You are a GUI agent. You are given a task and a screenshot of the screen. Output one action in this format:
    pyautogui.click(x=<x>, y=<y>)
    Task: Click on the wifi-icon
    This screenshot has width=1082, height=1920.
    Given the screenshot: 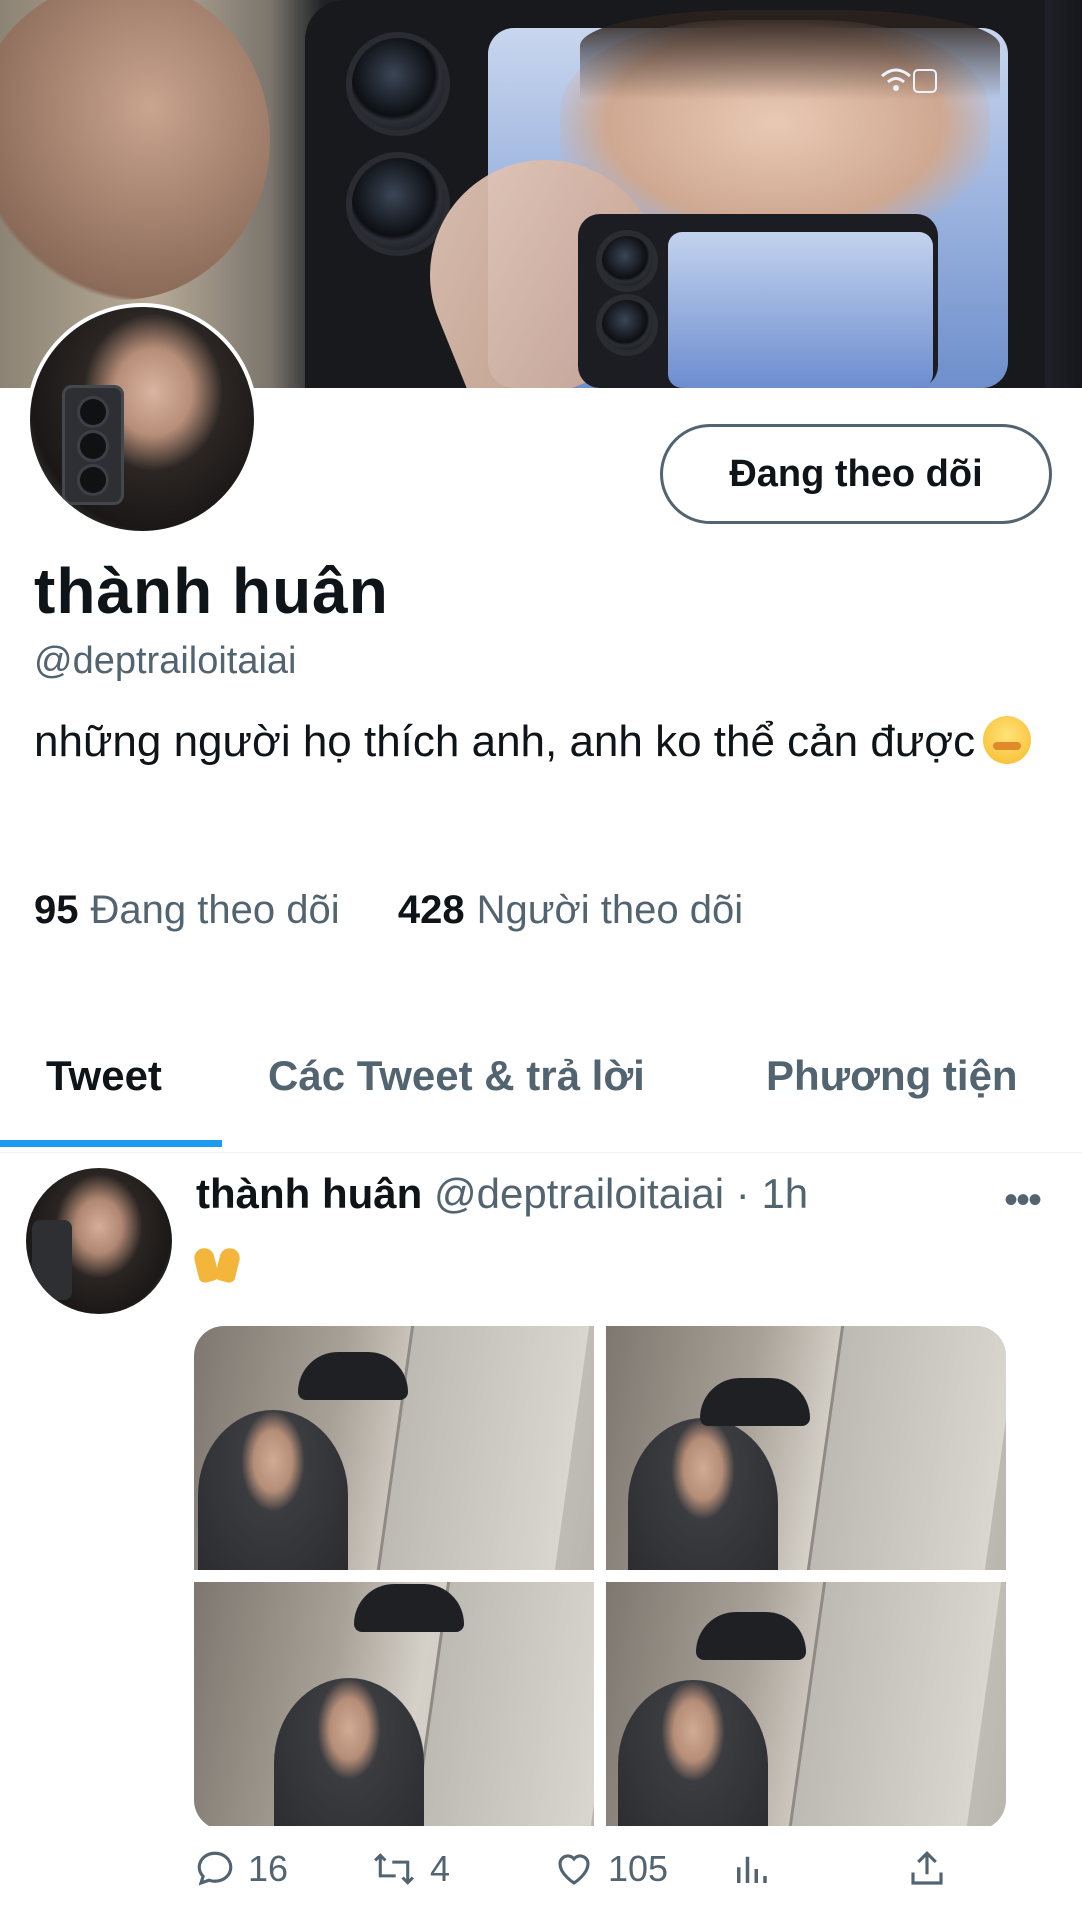 What is the action you would take?
    pyautogui.click(x=908, y=85)
    